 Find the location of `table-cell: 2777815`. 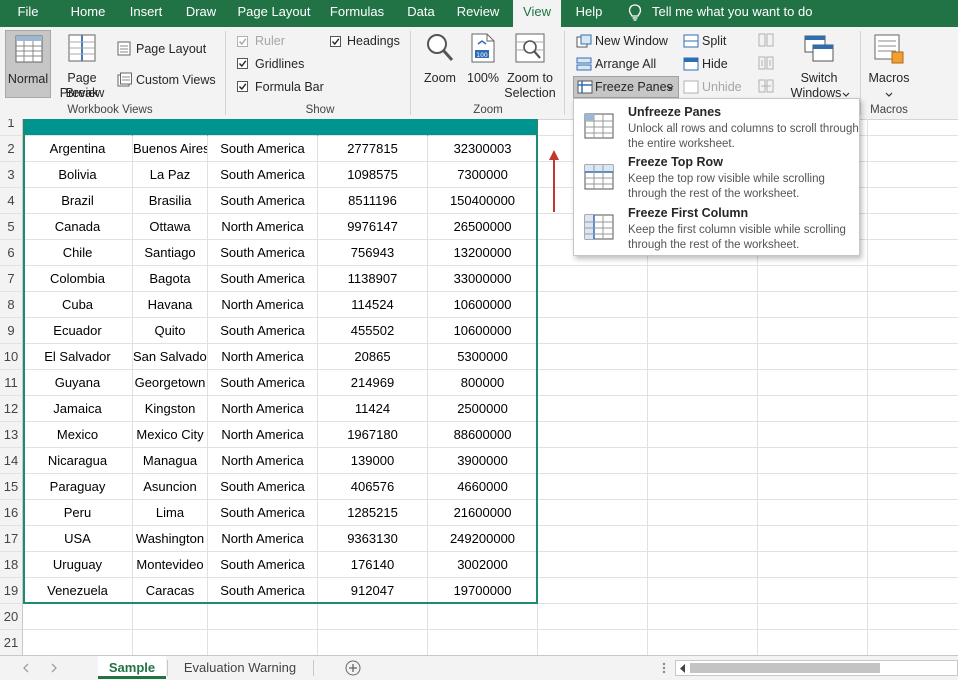

table-cell: 2777815 is located at coordinates (373, 149).